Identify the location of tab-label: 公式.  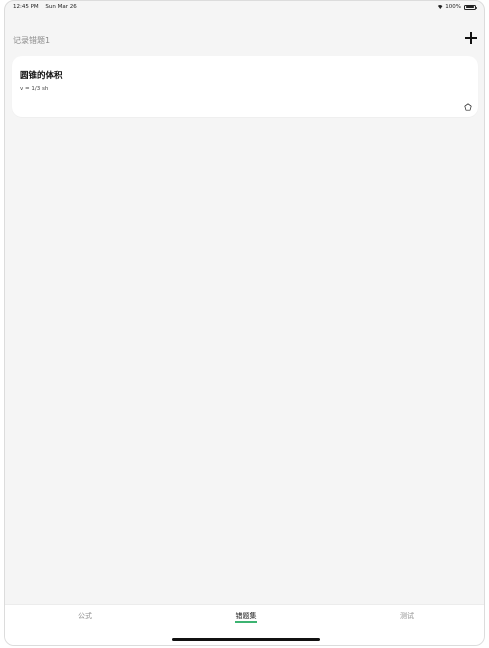
(85, 616).